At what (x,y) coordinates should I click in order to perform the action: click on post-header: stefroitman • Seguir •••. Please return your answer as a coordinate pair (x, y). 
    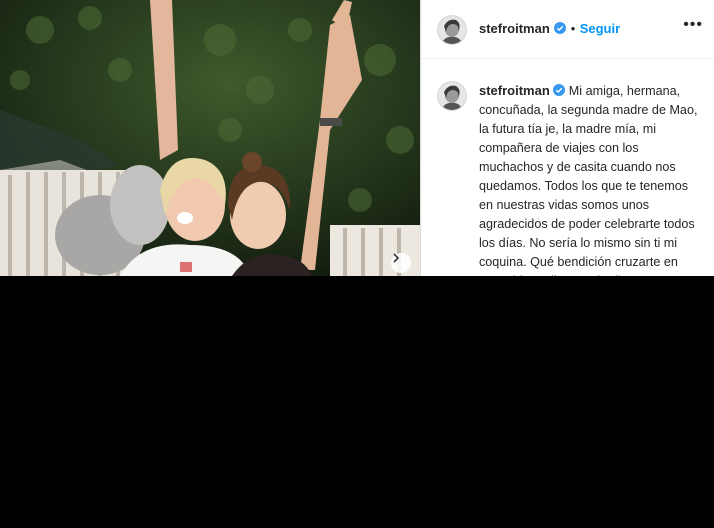
    Looking at the image, I should click on (567, 29).